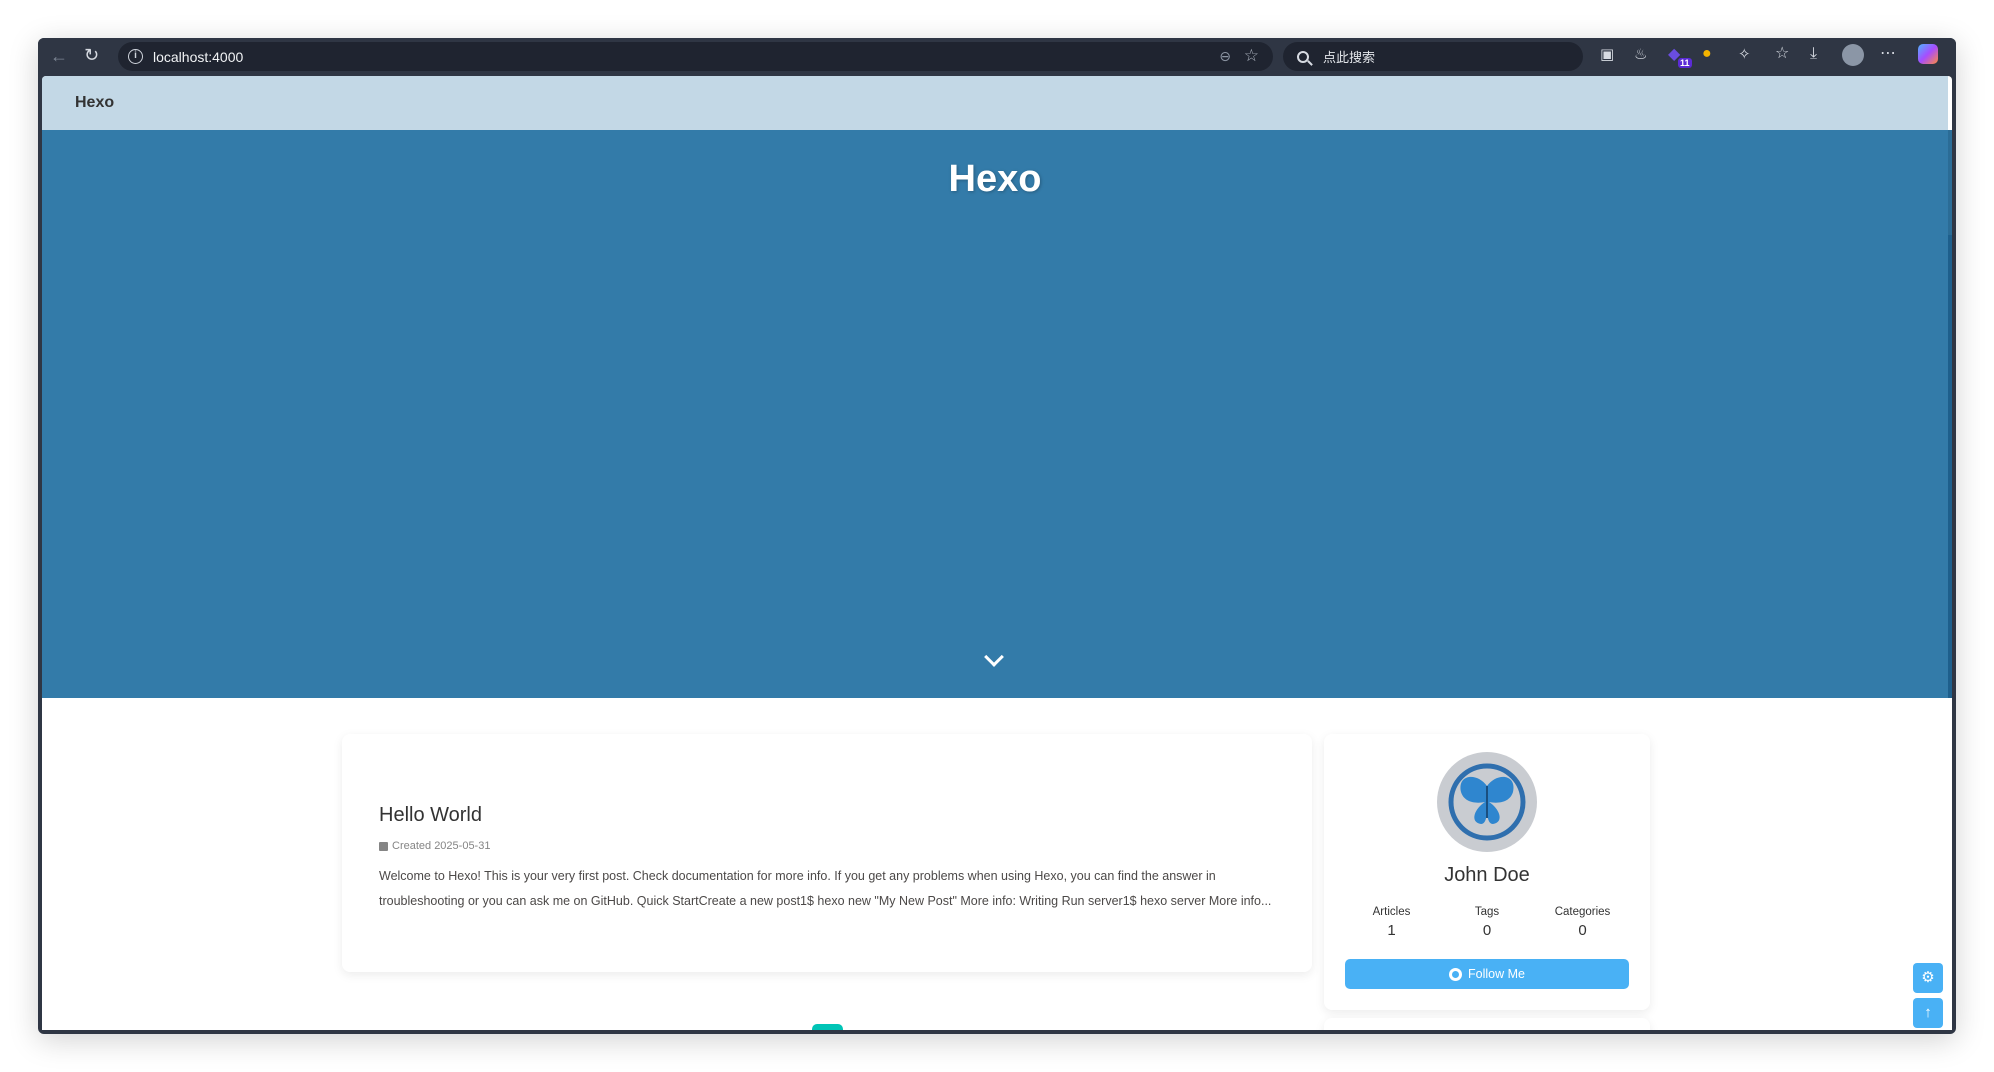  What do you see at coordinates (1487, 912) in the screenshot?
I see `stat-label: Tags` at bounding box center [1487, 912].